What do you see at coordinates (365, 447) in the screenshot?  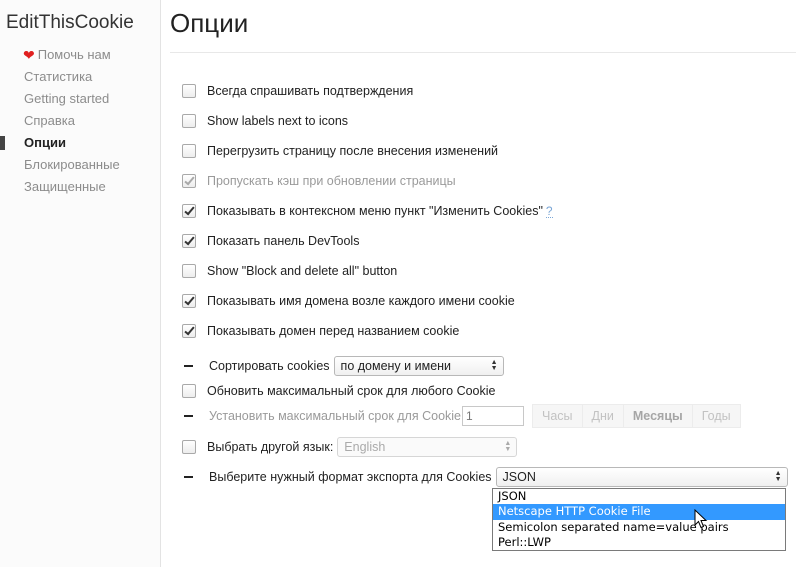 I see `select-value: English` at bounding box center [365, 447].